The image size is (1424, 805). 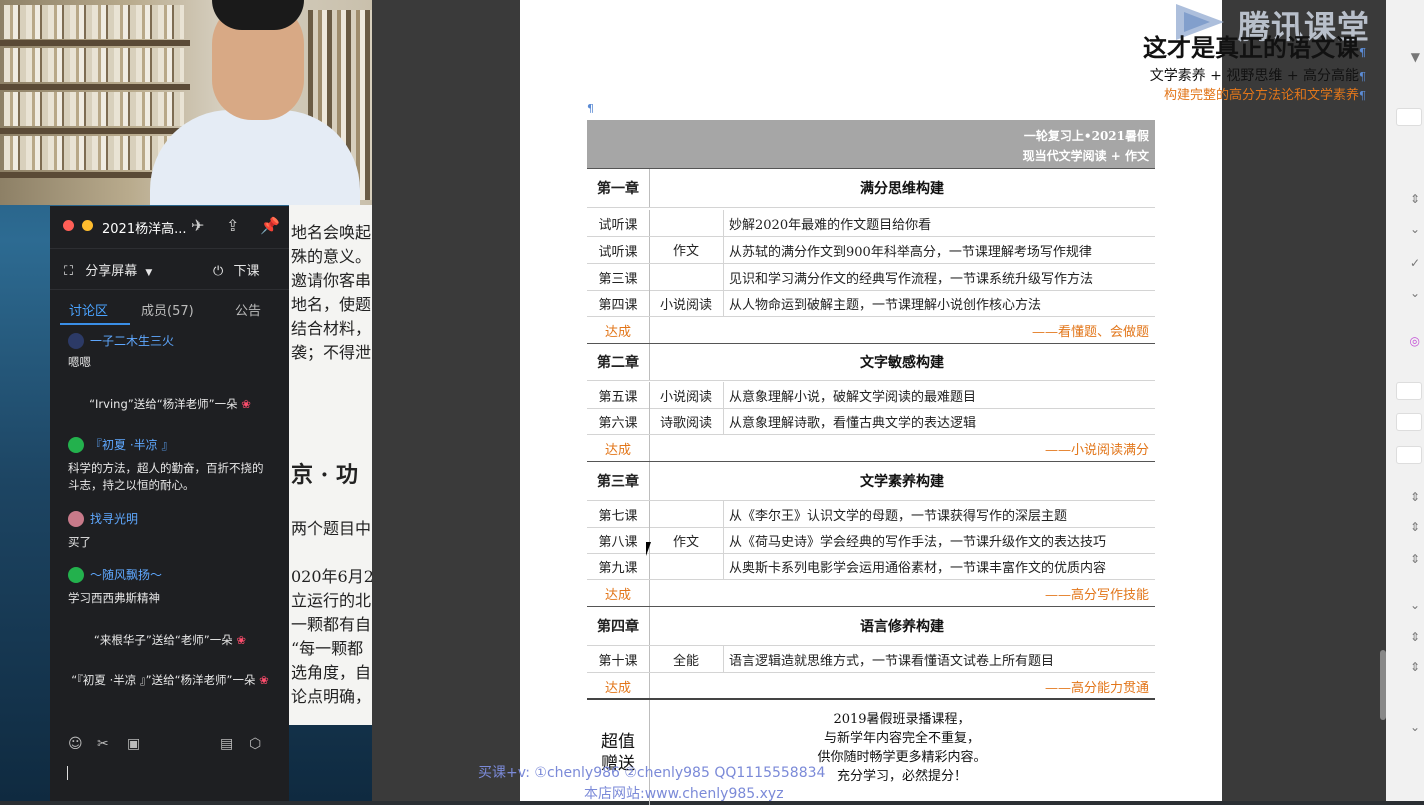 What do you see at coordinates (1405, 229) in the screenshot?
I see `stepper-icon: ⌄` at bounding box center [1405, 229].